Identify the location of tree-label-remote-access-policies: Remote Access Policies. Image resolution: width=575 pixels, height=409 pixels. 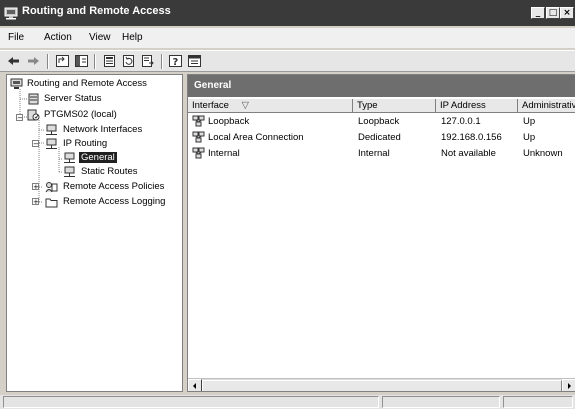
(114, 186).